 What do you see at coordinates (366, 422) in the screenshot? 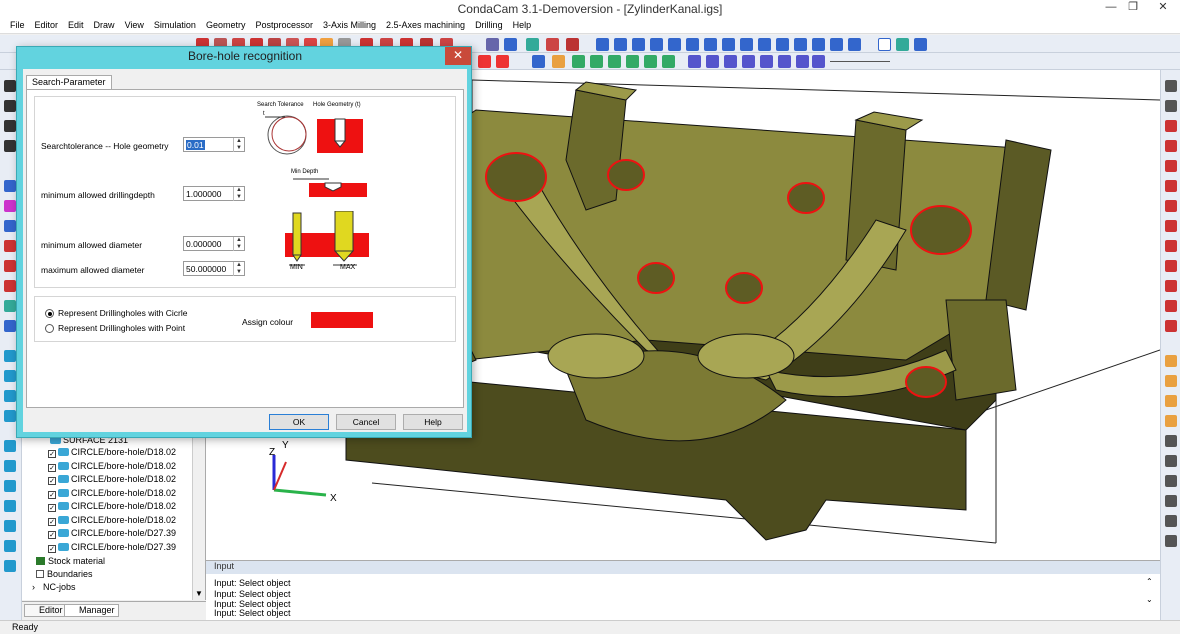
I see `cancel-button: Cancel` at bounding box center [366, 422].